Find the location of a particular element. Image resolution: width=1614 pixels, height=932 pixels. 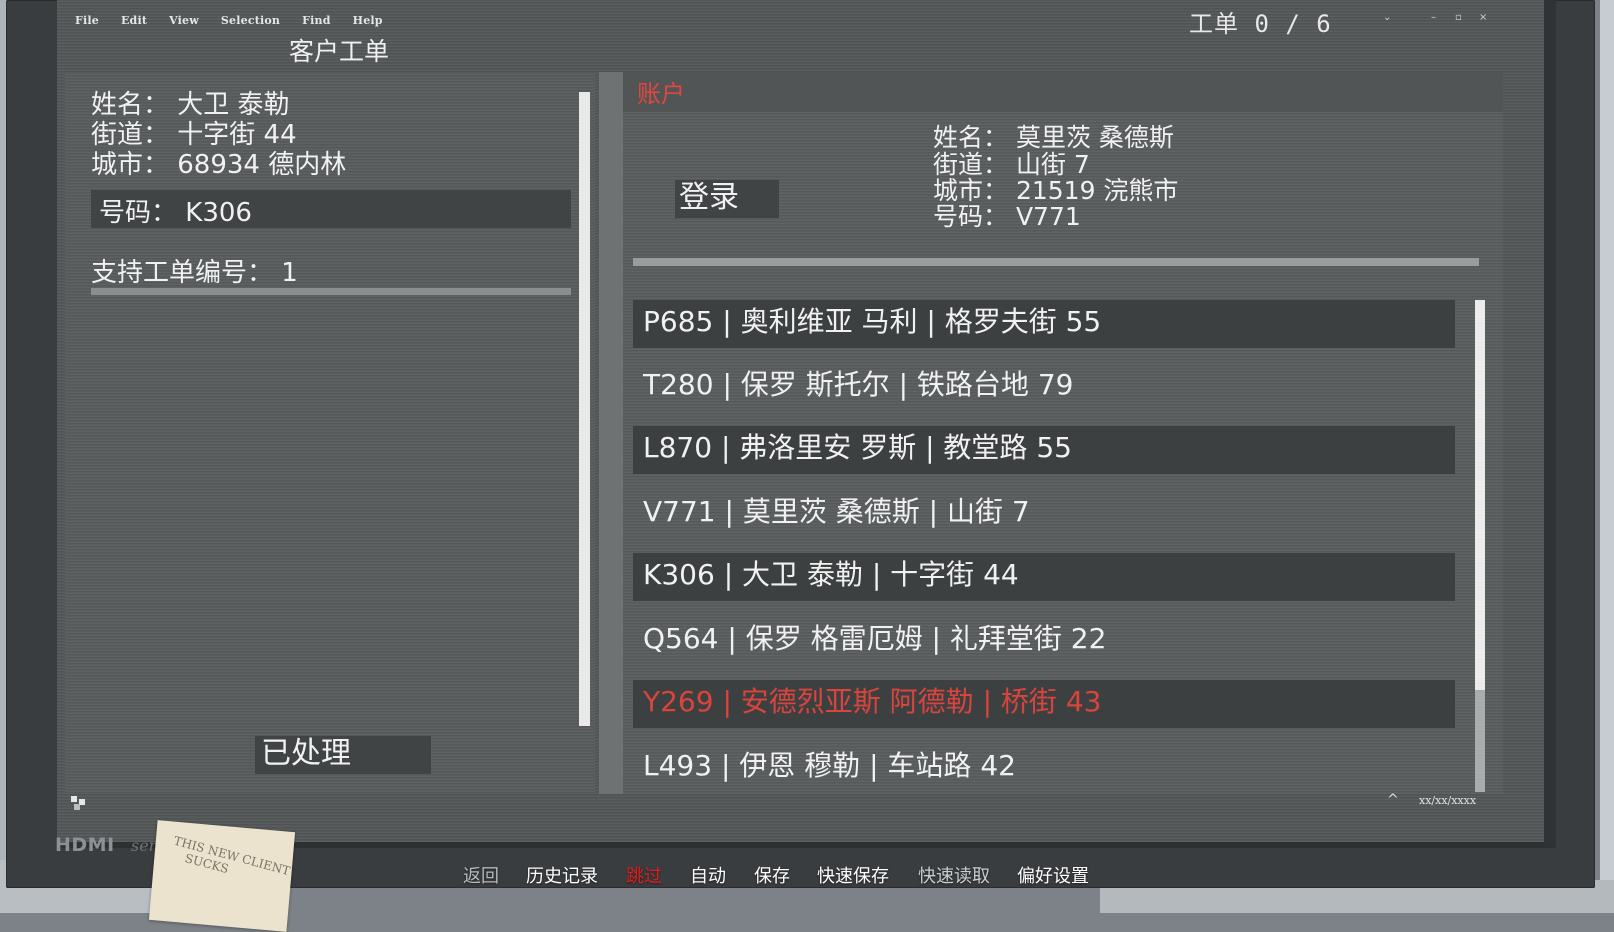

list-item: V771 | 莫里茨 桑德斯 | 山街 7 is located at coordinates (1044, 514).